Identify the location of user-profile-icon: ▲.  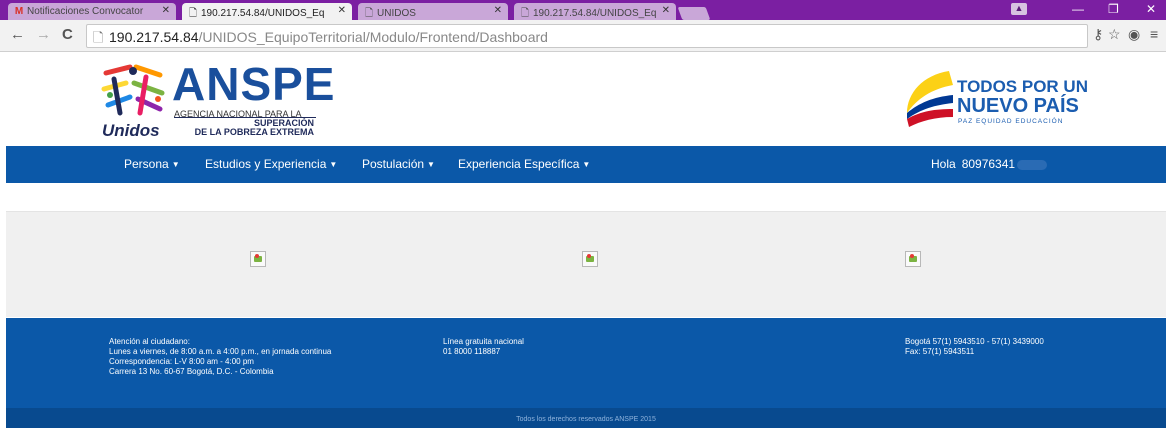
(1019, 9).